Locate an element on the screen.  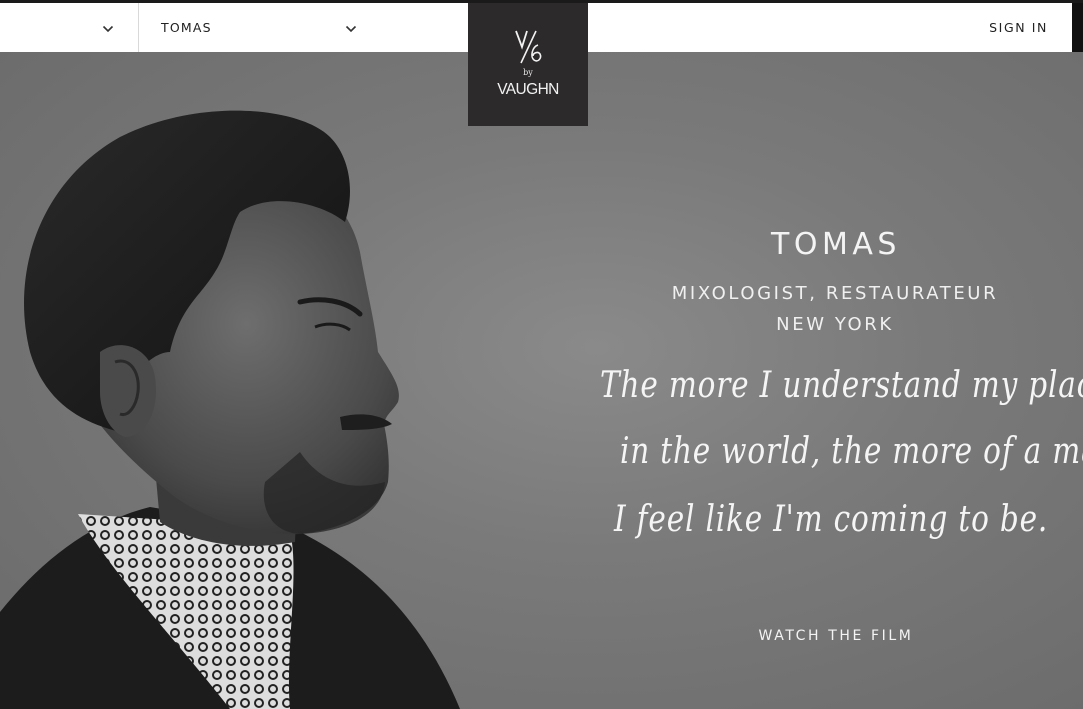
quote-line-3: I feel like I'm coming to be. is located at coordinates (831, 519).